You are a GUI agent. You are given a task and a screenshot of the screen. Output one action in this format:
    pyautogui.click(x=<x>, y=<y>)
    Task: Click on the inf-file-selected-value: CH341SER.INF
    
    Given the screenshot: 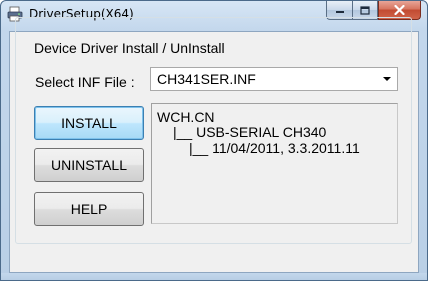 What is the action you would take?
    pyautogui.click(x=206, y=79)
    